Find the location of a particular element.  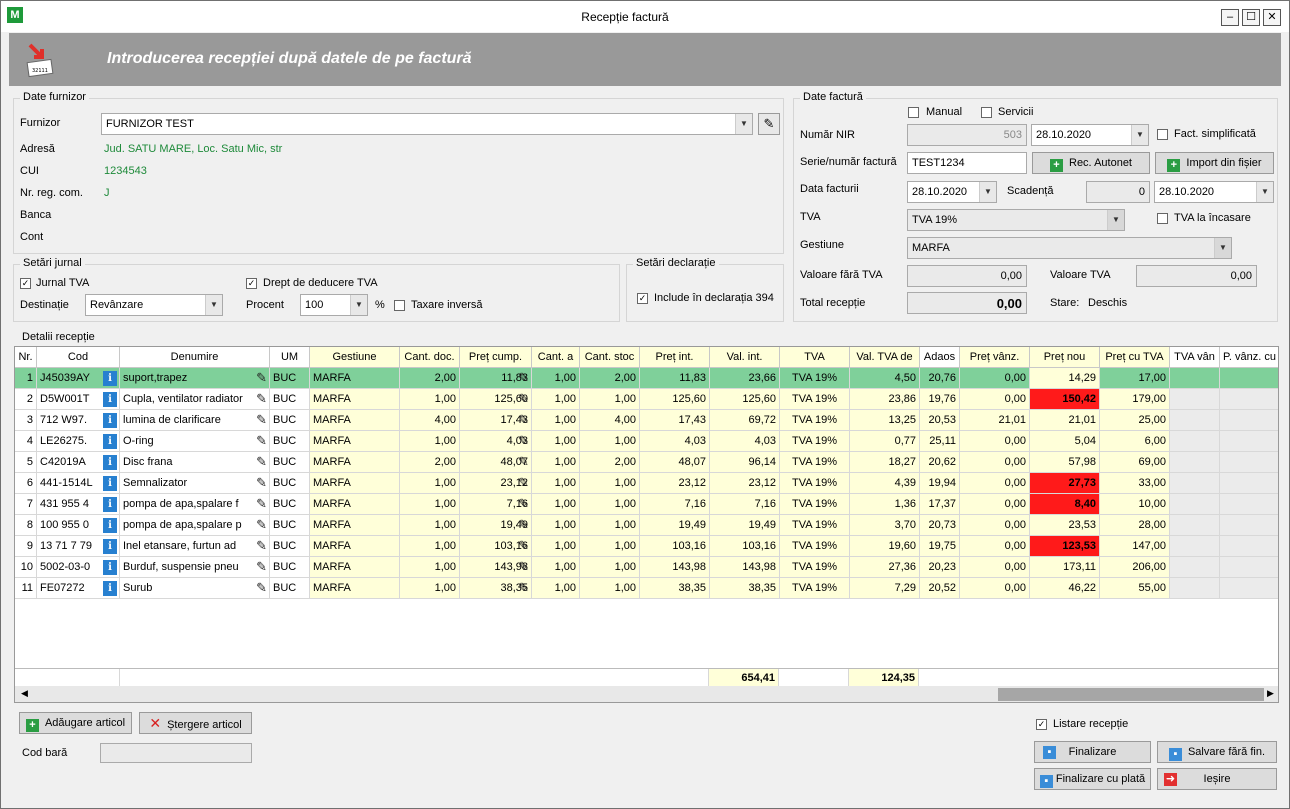

column-header: Denumire is located at coordinates (195, 357).